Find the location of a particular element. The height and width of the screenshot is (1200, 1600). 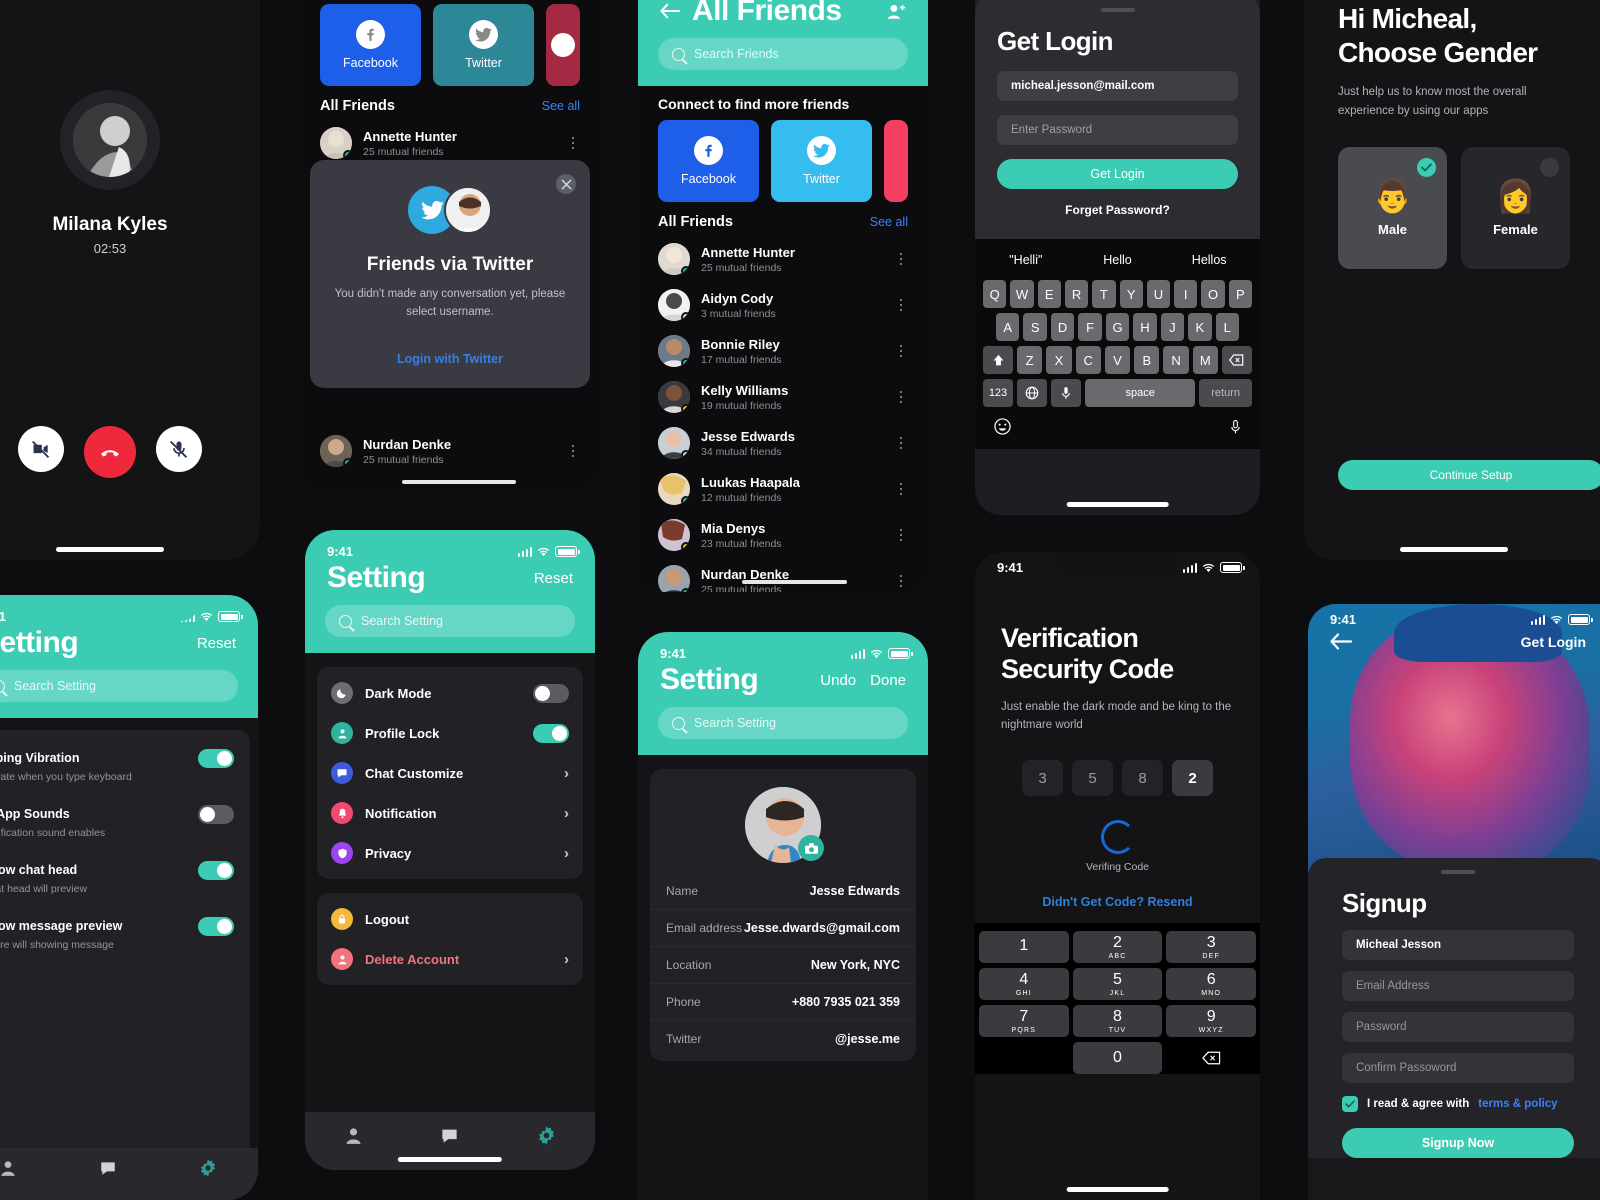

key-h: H is located at coordinates (1145, 327).